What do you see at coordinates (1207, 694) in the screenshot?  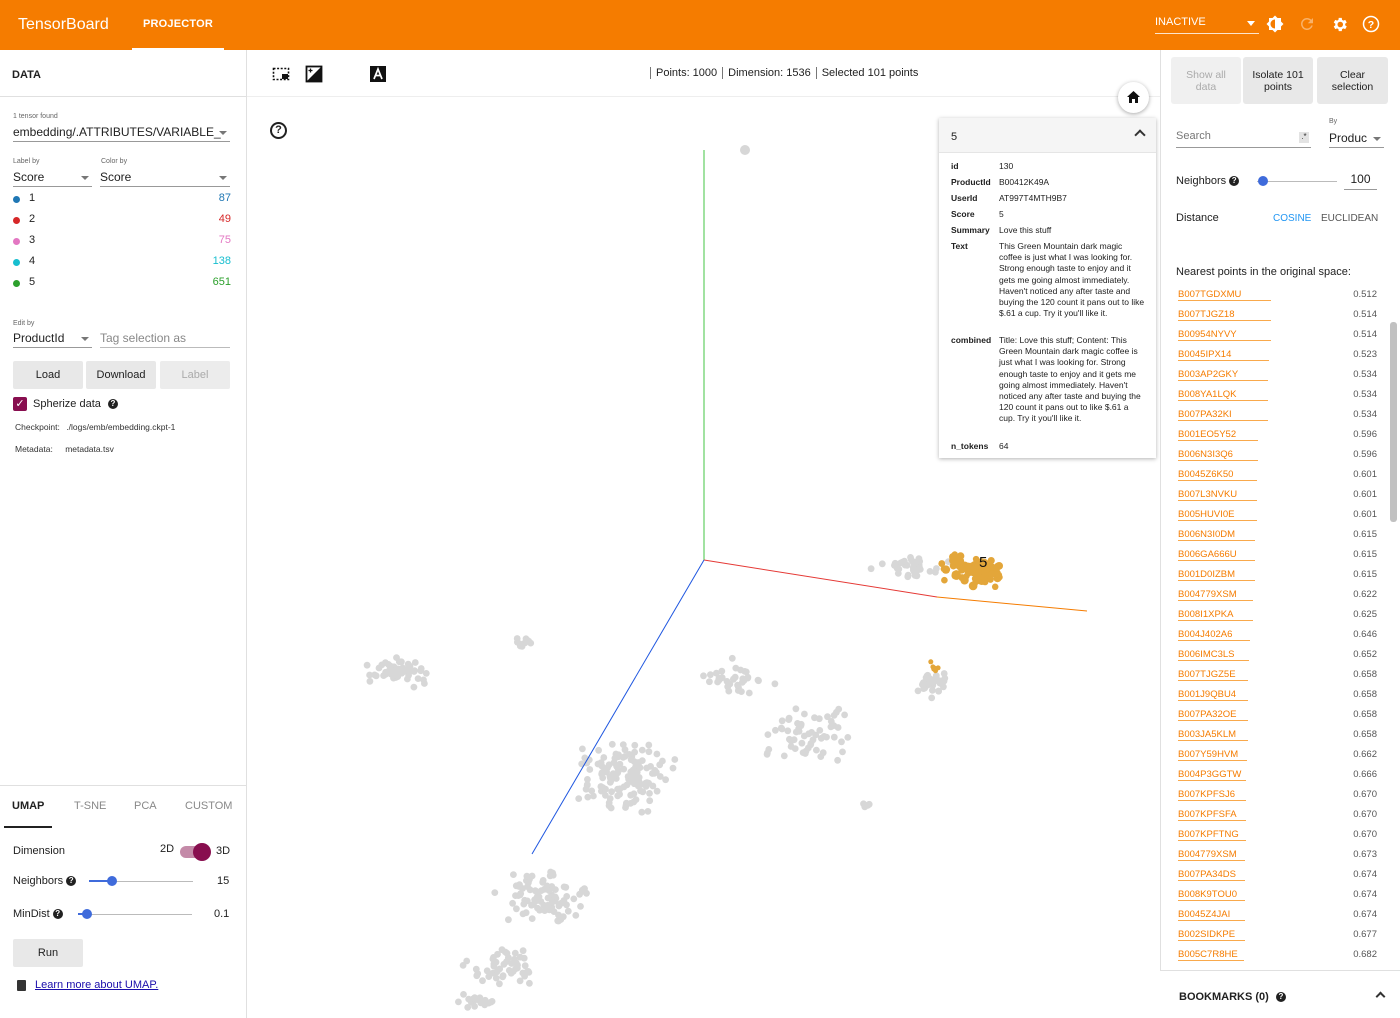 I see `nearest-point-id: B001J9QBU4` at bounding box center [1207, 694].